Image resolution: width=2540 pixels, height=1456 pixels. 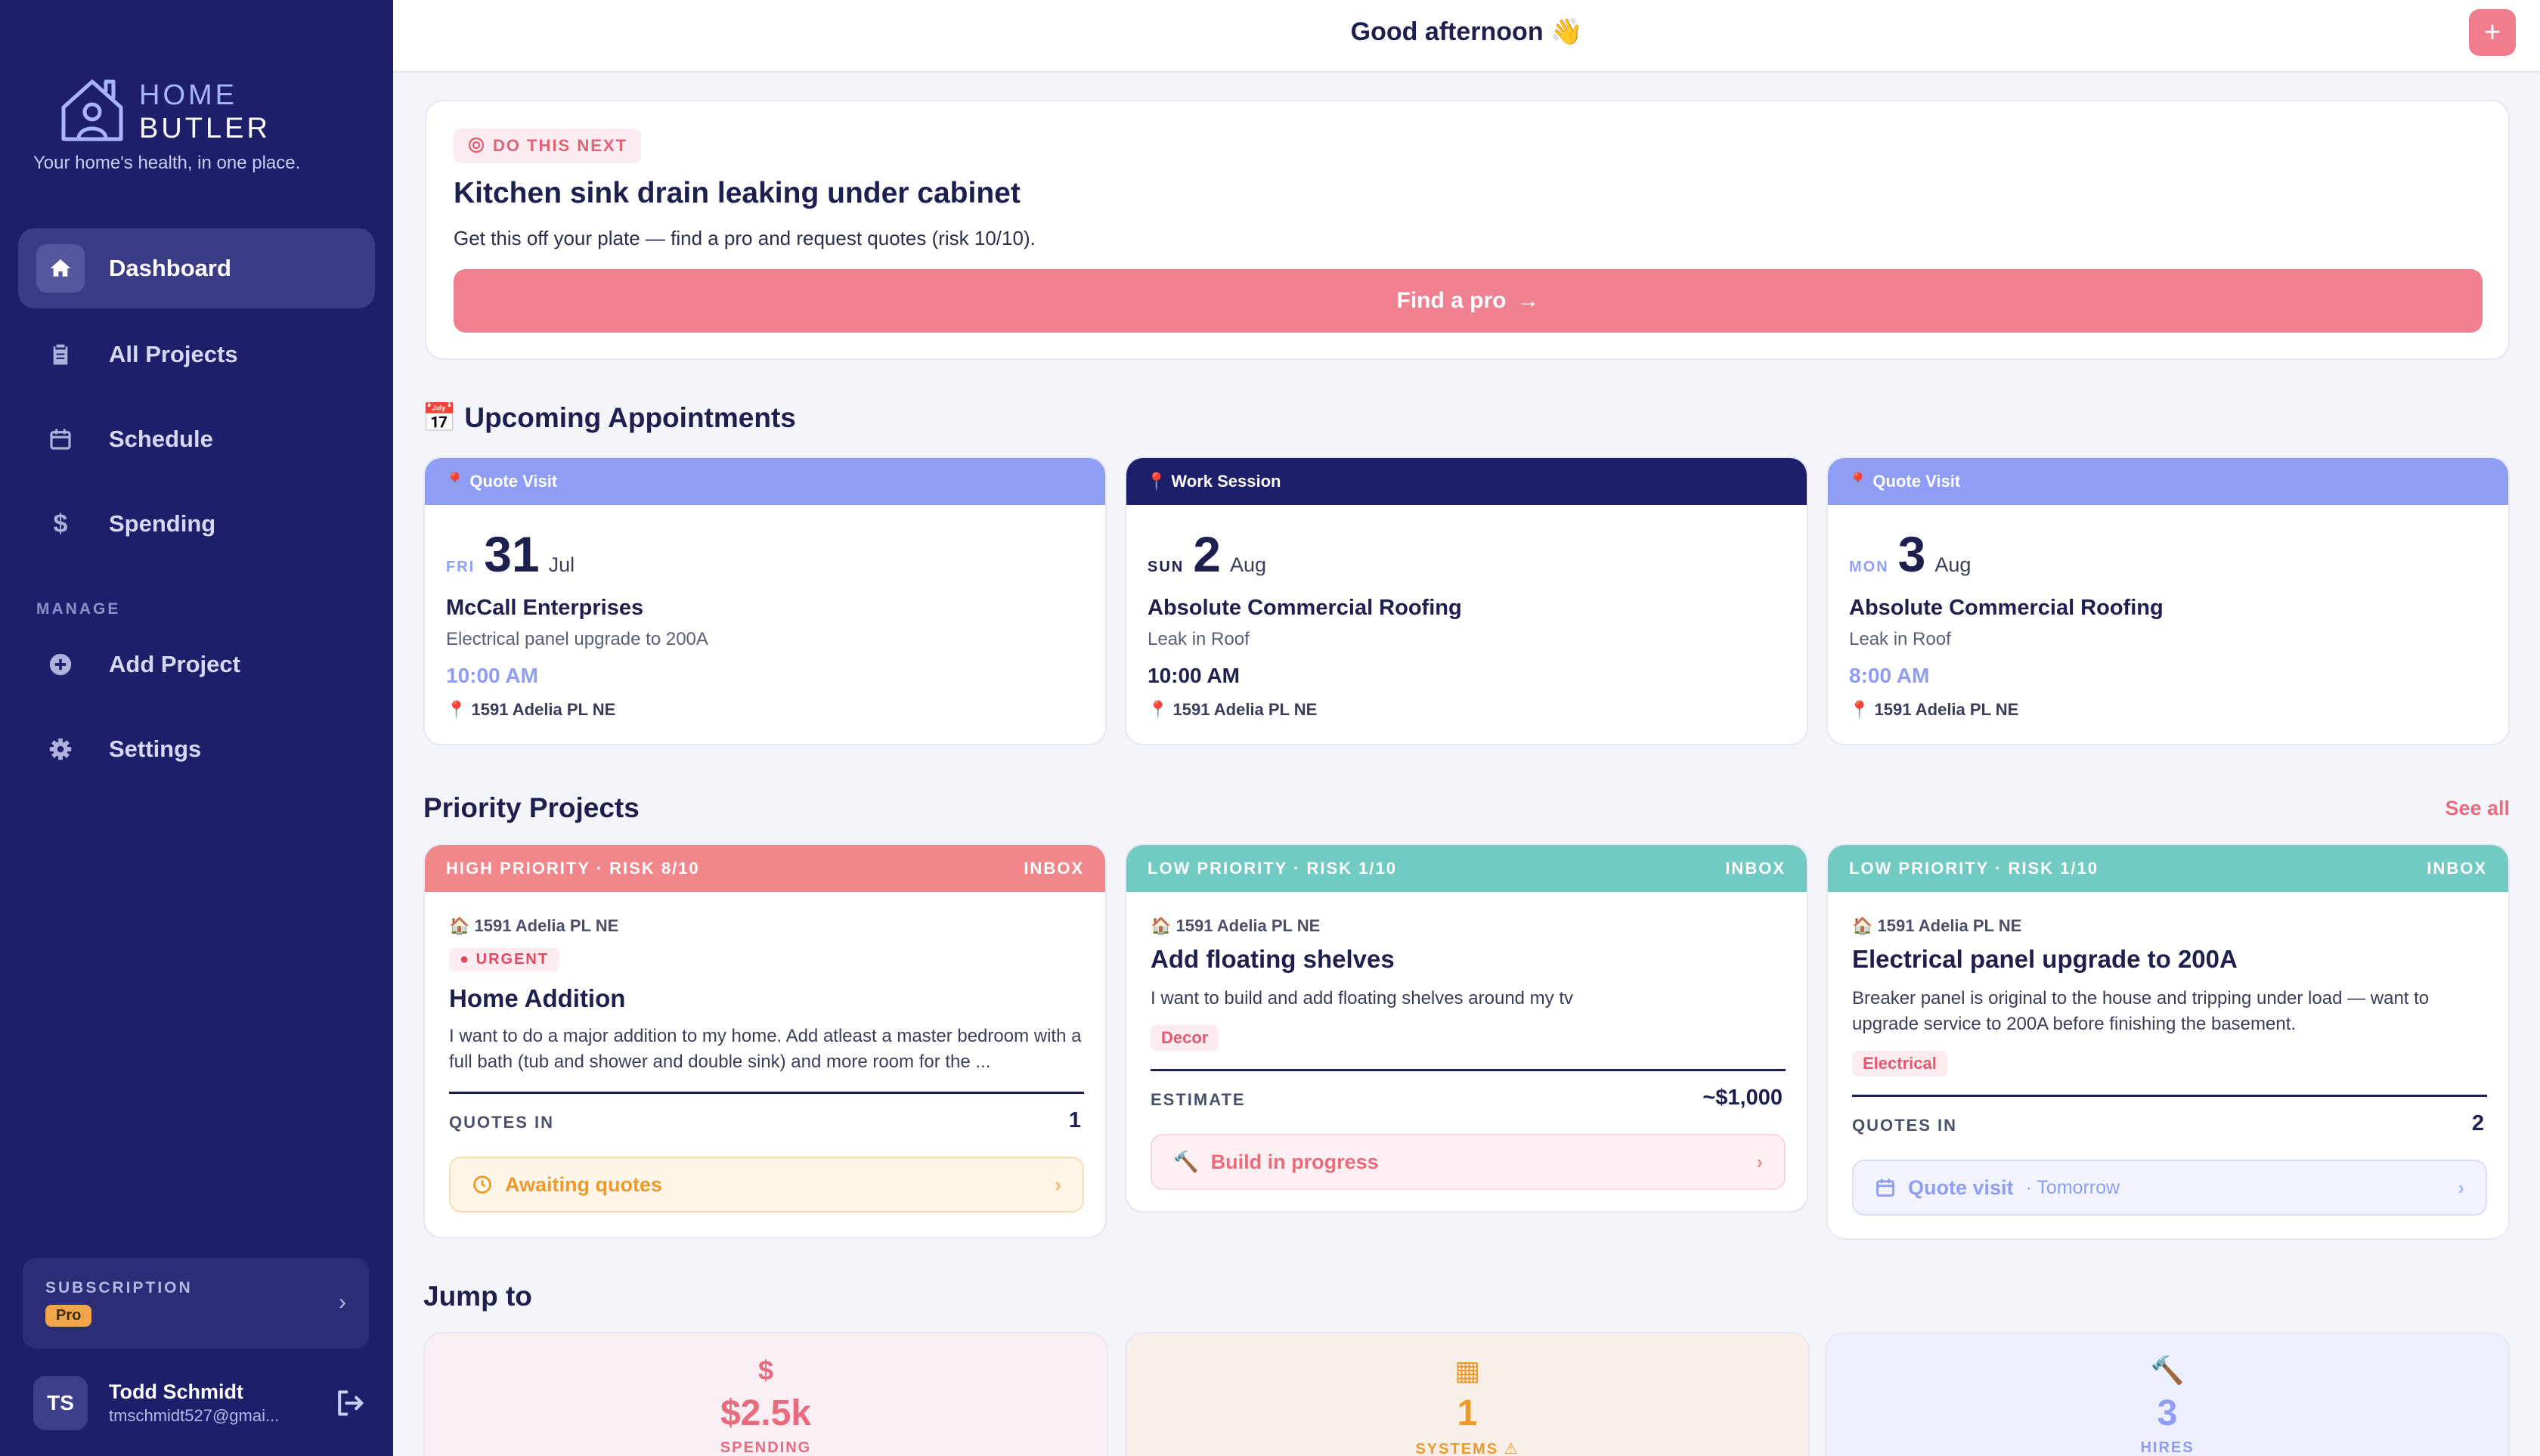 What do you see at coordinates (537, 998) in the screenshot?
I see `project-title: Home Addition` at bounding box center [537, 998].